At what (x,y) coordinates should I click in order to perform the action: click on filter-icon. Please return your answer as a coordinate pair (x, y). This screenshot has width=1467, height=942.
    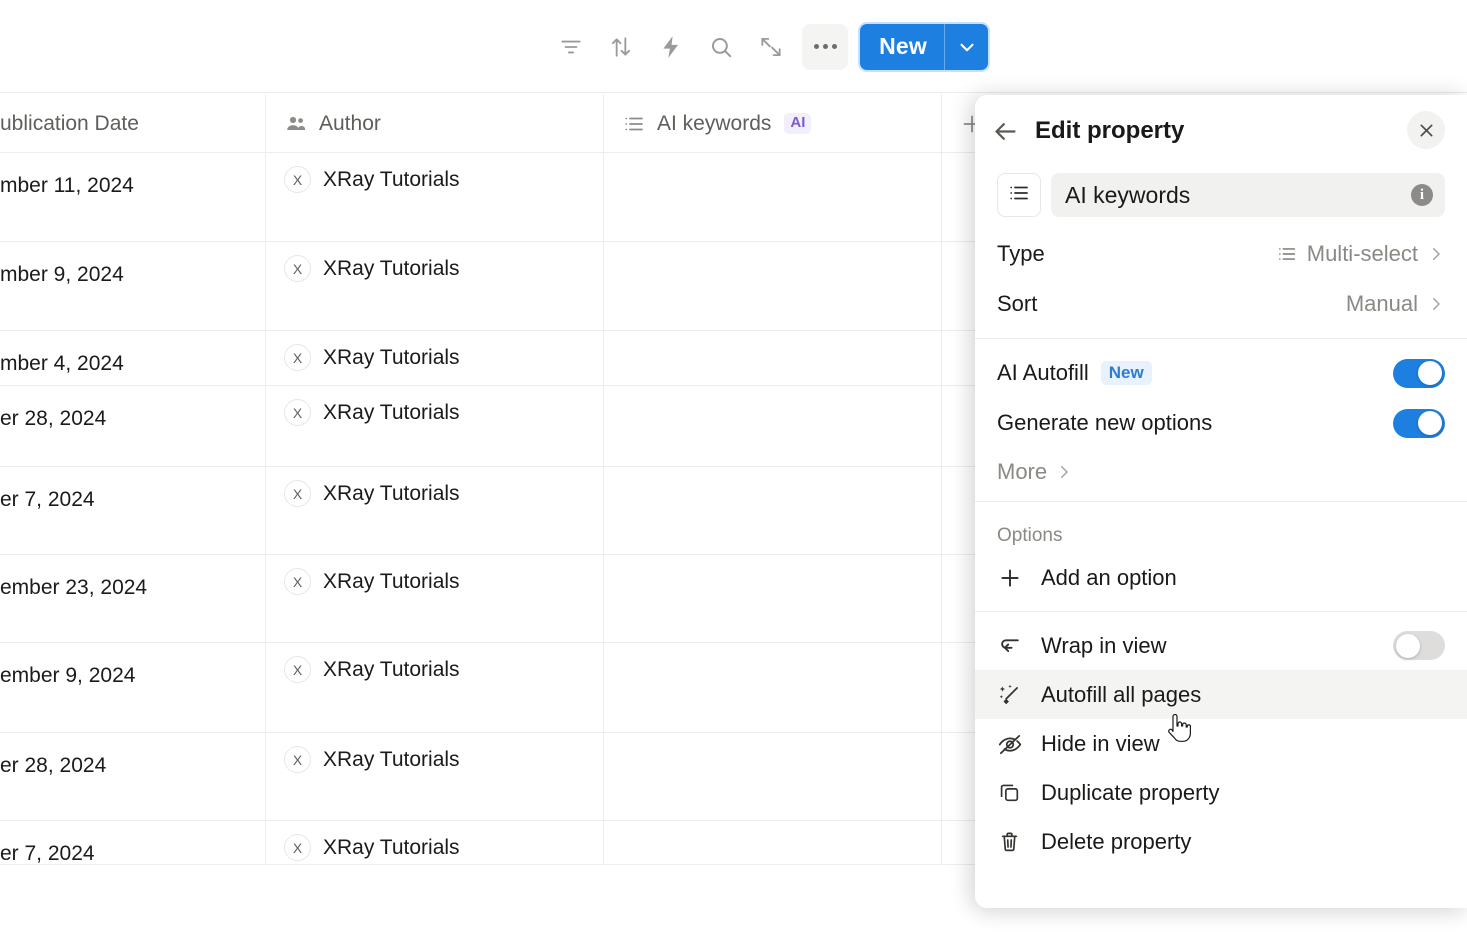
    Looking at the image, I should click on (571, 47).